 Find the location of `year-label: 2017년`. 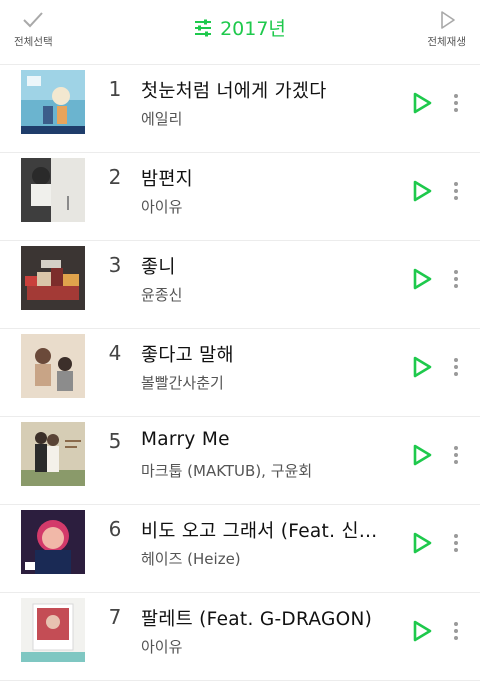

year-label: 2017년 is located at coordinates (253, 29).